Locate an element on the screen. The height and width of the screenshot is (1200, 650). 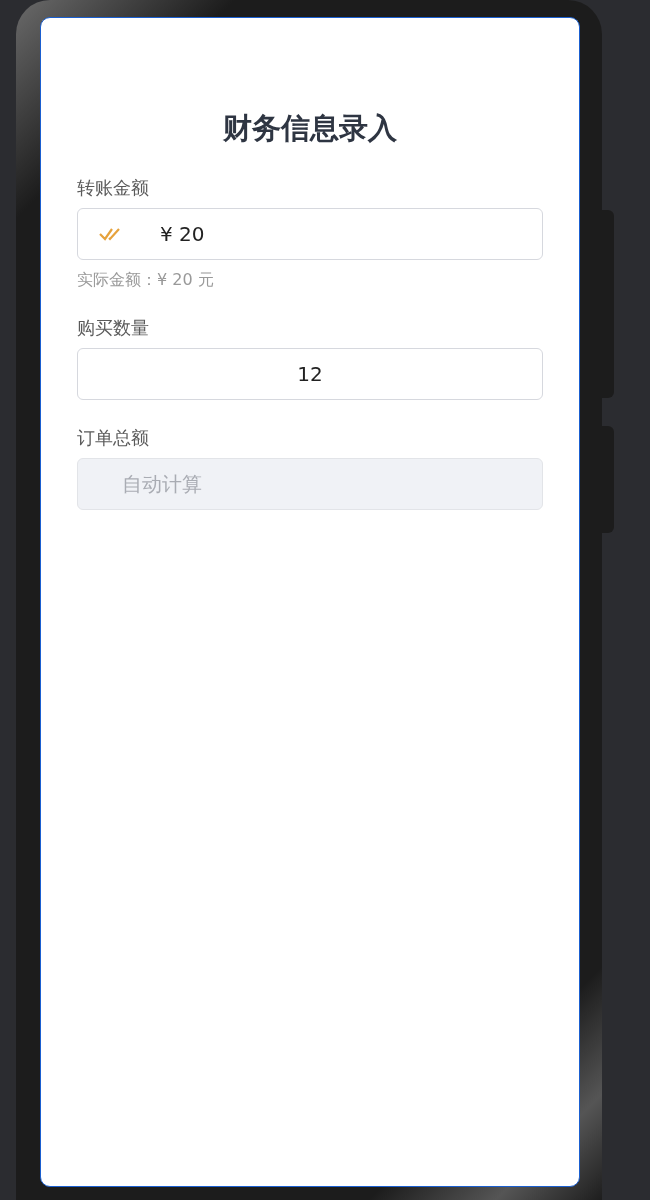
input-field: ¥ 20 is located at coordinates (310, 234).